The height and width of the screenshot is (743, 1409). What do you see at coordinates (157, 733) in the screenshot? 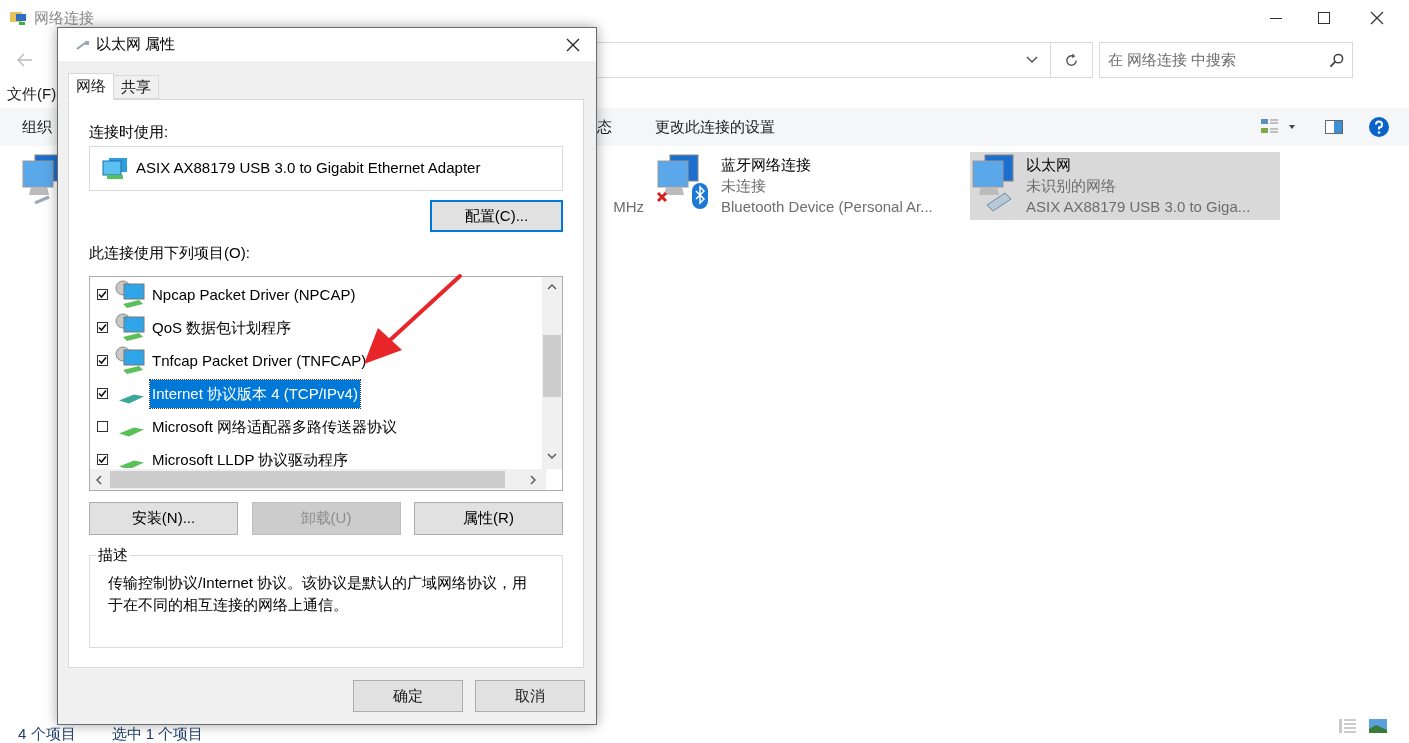
I see `status-text: 选中 1 个项目` at bounding box center [157, 733].